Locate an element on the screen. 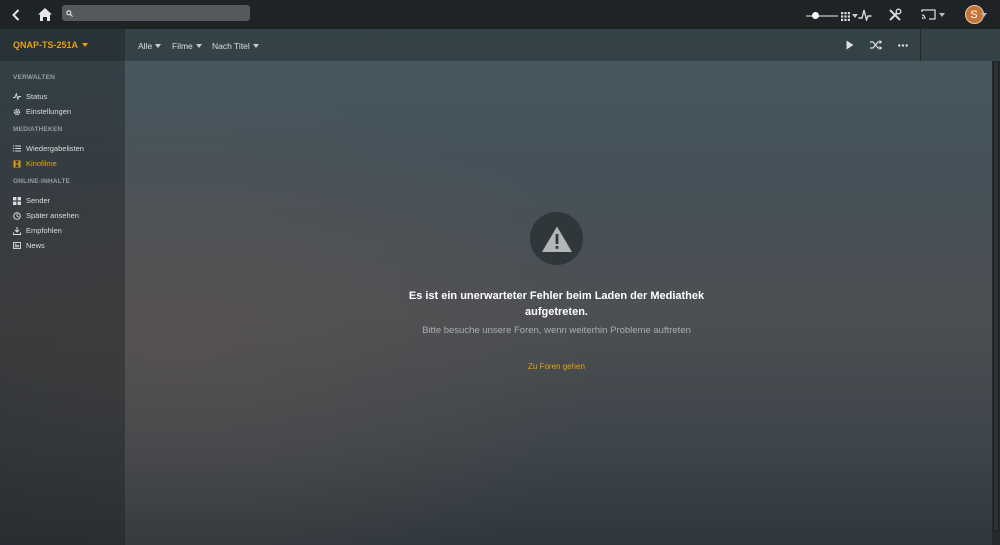 This screenshot has height=545, width=1000. search-bar is located at coordinates (156, 13).